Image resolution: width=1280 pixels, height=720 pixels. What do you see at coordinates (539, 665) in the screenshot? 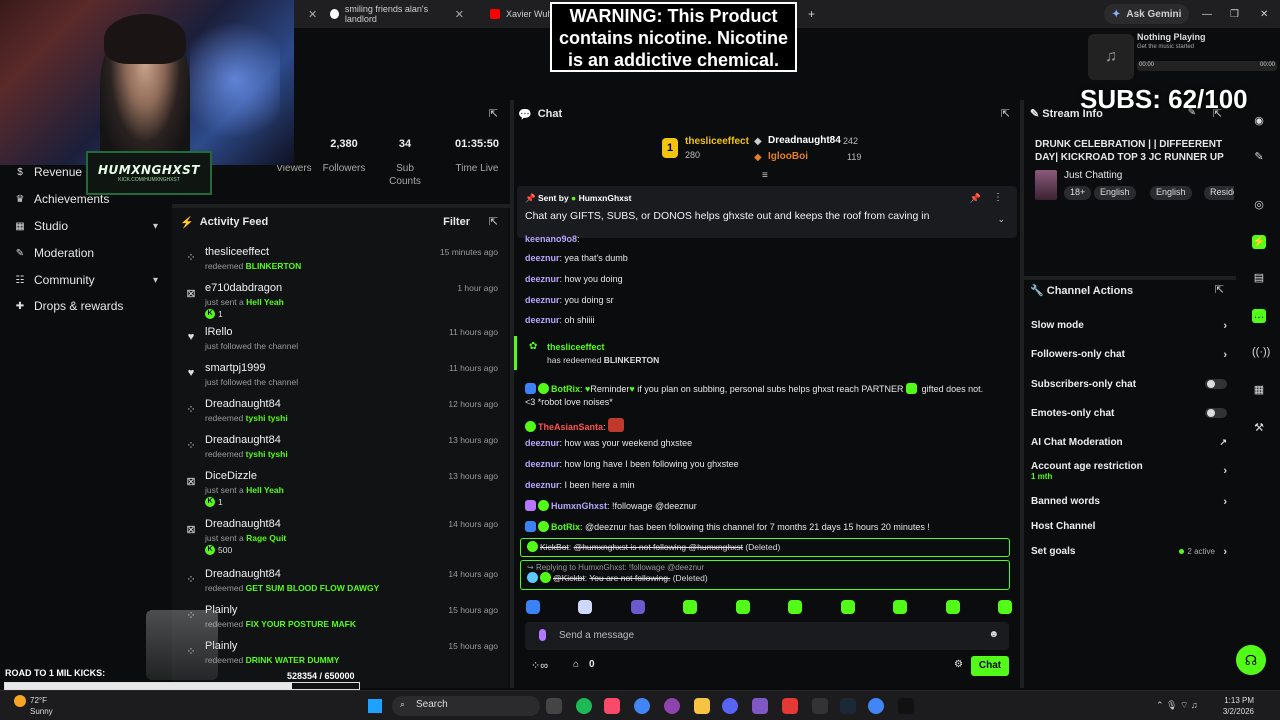
I see `kicks-infinite-icon: ⁘∞` at bounding box center [539, 665].